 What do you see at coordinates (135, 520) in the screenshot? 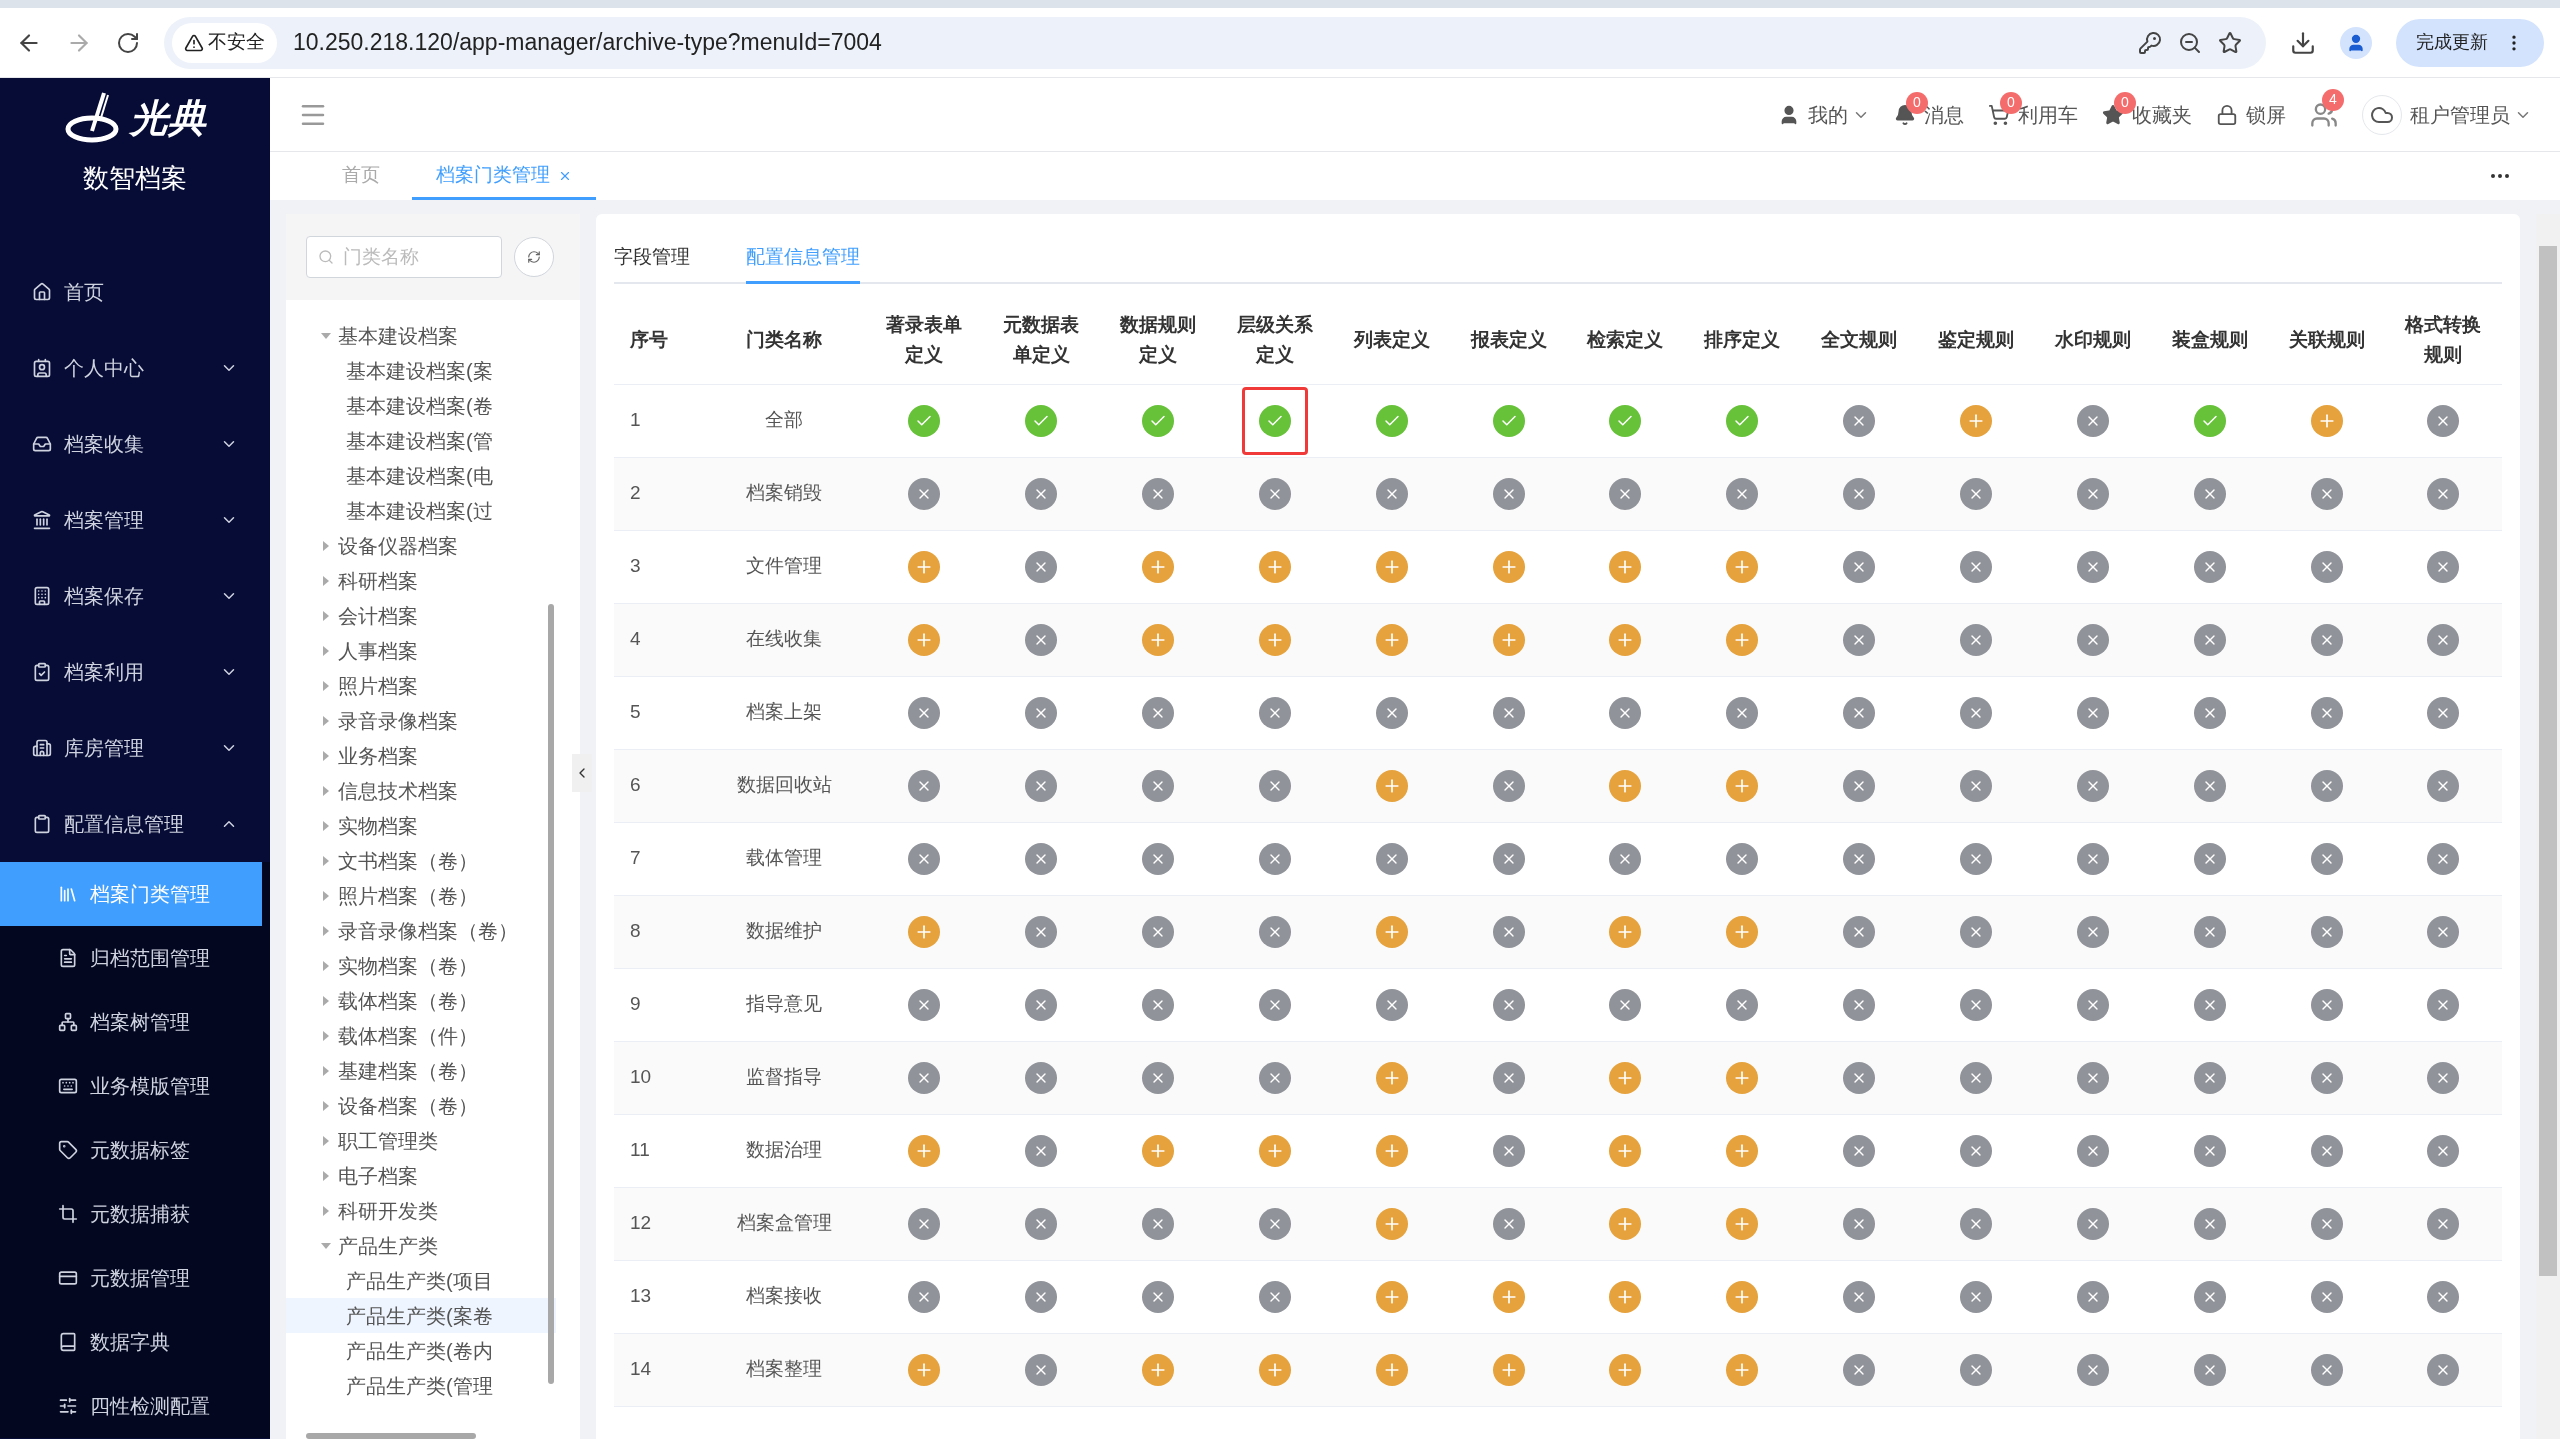
I see `sidebar-item: 档案管理` at bounding box center [135, 520].